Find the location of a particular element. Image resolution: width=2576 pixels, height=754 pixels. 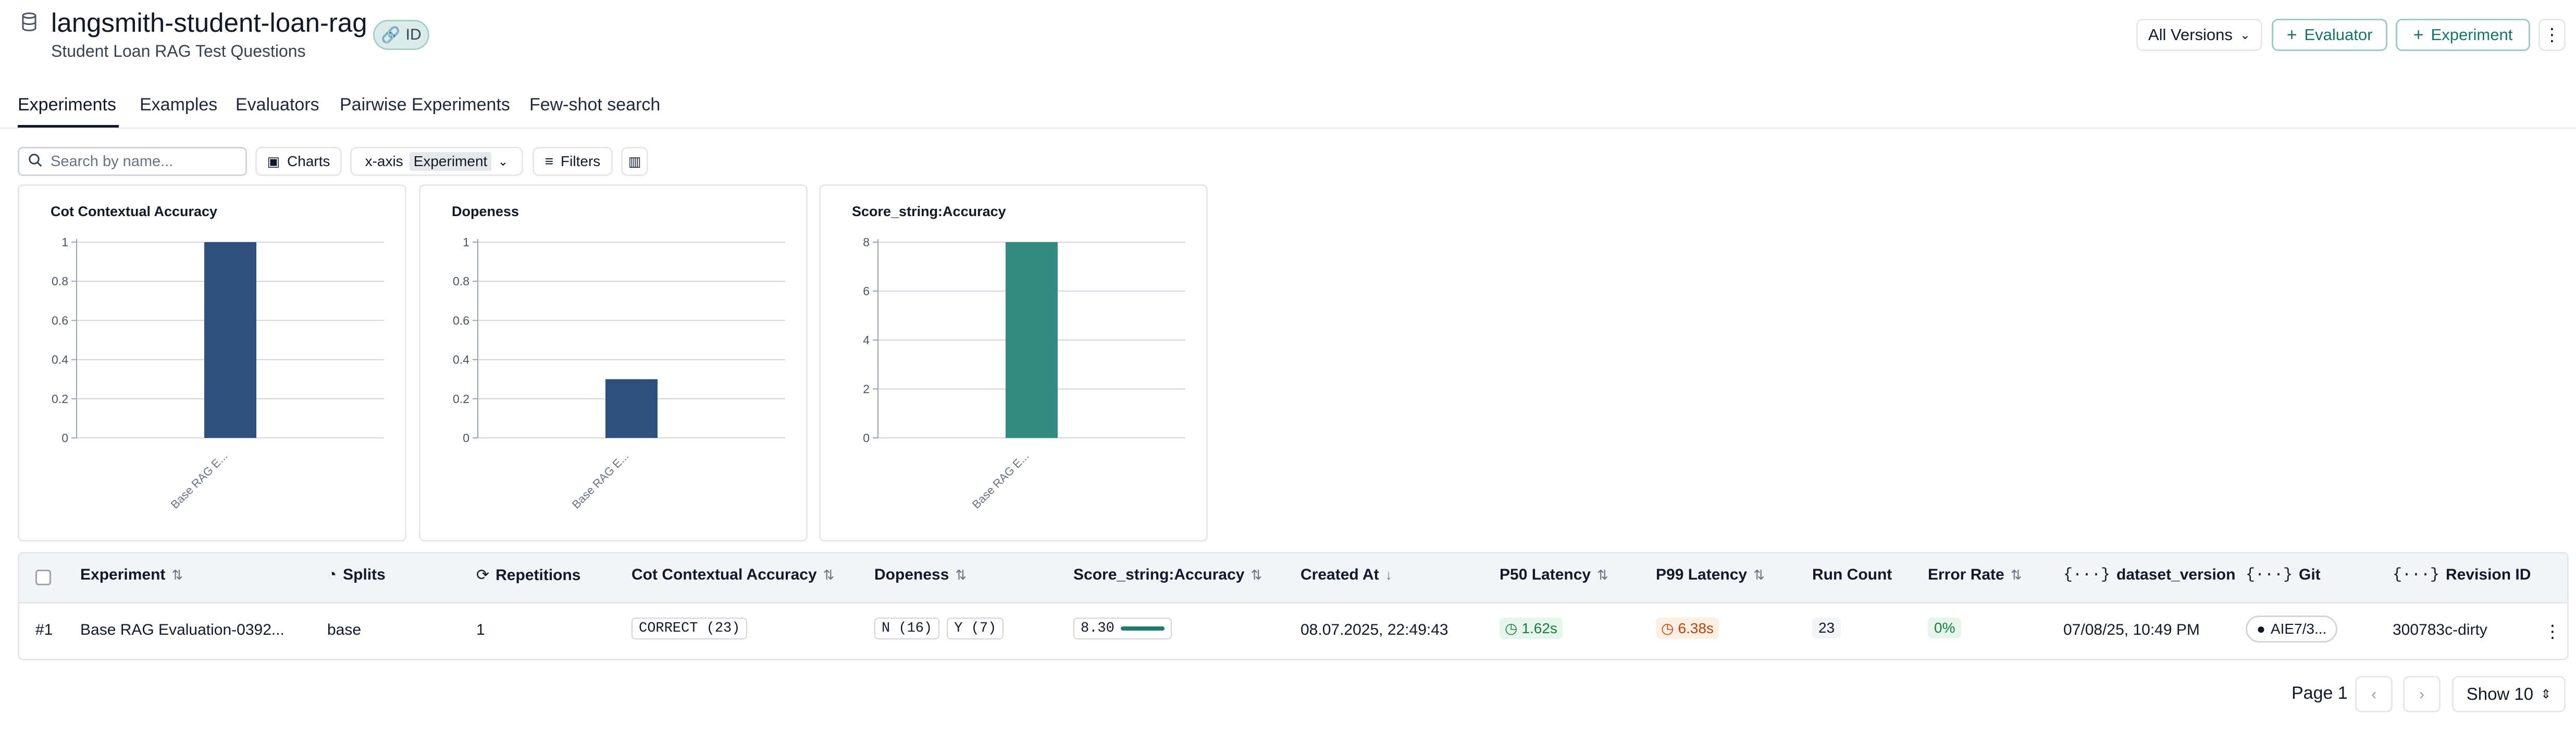

repeat-icon: ⟳ is located at coordinates (483, 575).